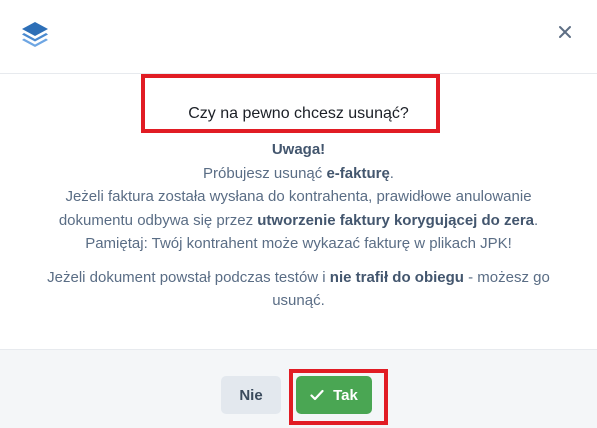 Image resolution: width=597 pixels, height=428 pixels. What do you see at coordinates (391, 173) in the screenshot?
I see `line1-suffix: .` at bounding box center [391, 173].